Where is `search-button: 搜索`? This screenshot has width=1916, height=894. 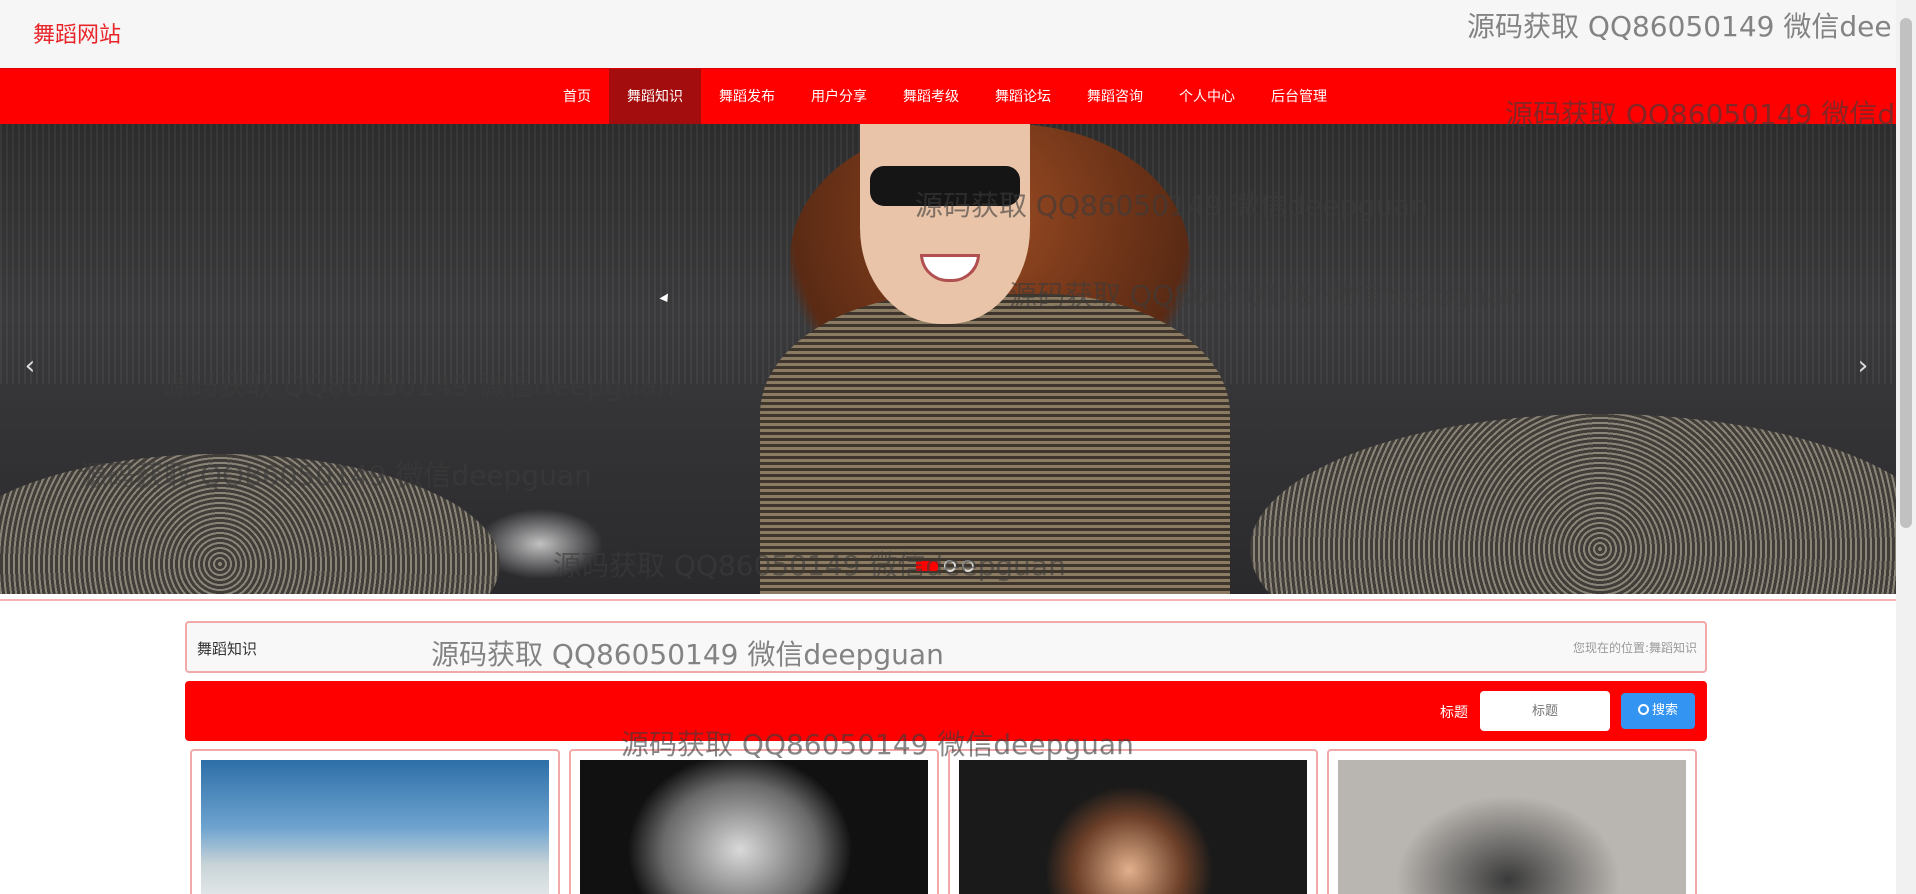 search-button: 搜索 is located at coordinates (1658, 711).